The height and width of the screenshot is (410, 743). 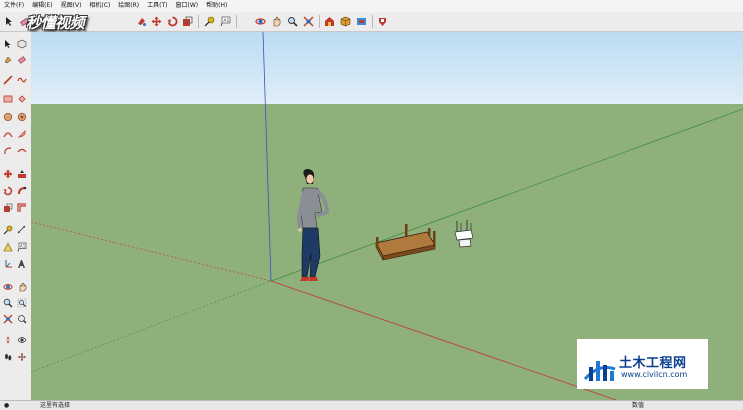 What do you see at coordinates (22, 230) in the screenshot?
I see `dimension-icon` at bounding box center [22, 230].